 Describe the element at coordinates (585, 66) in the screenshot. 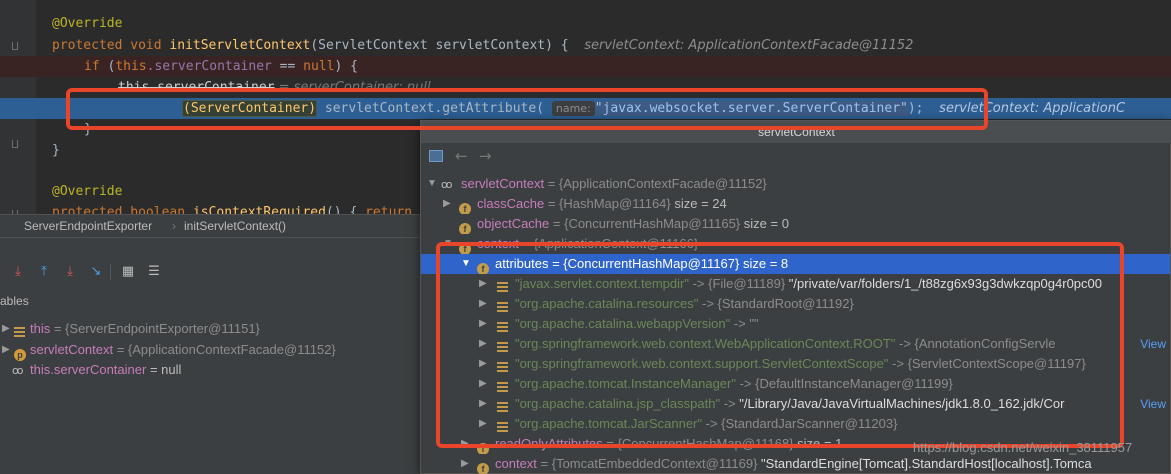

I see `code-line-3: if (this.serverContainer == null) {` at that location.